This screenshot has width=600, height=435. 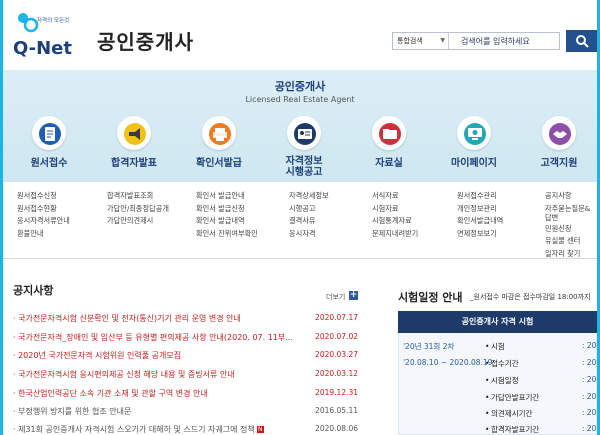 What do you see at coordinates (412, 221) in the screenshot?
I see `submenu-link: 시험통계자료` at bounding box center [412, 221].